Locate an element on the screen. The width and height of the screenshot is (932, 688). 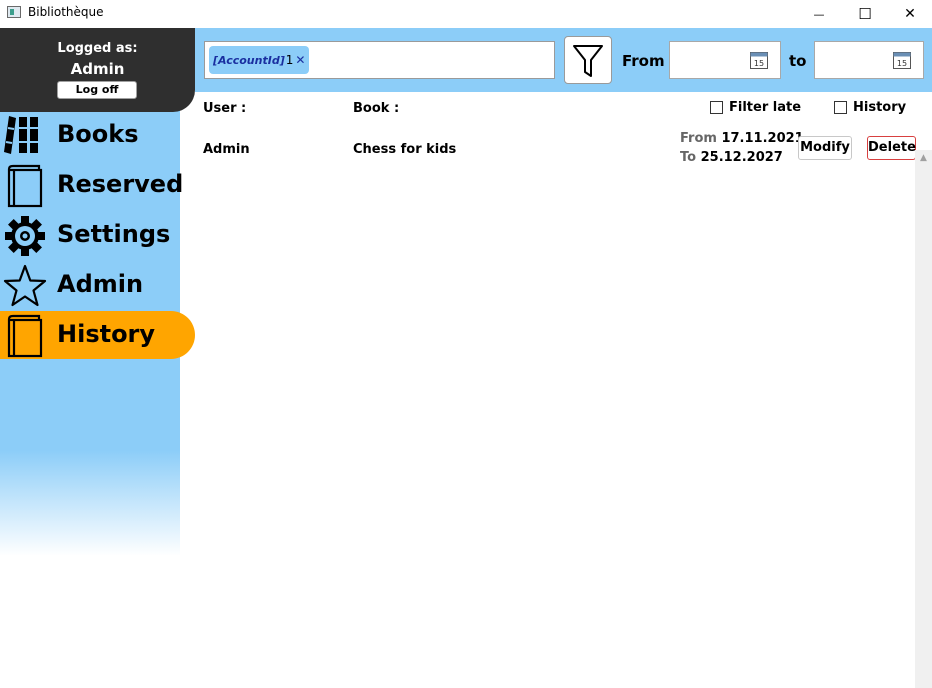
book-column-header: Book : is located at coordinates (376, 108).